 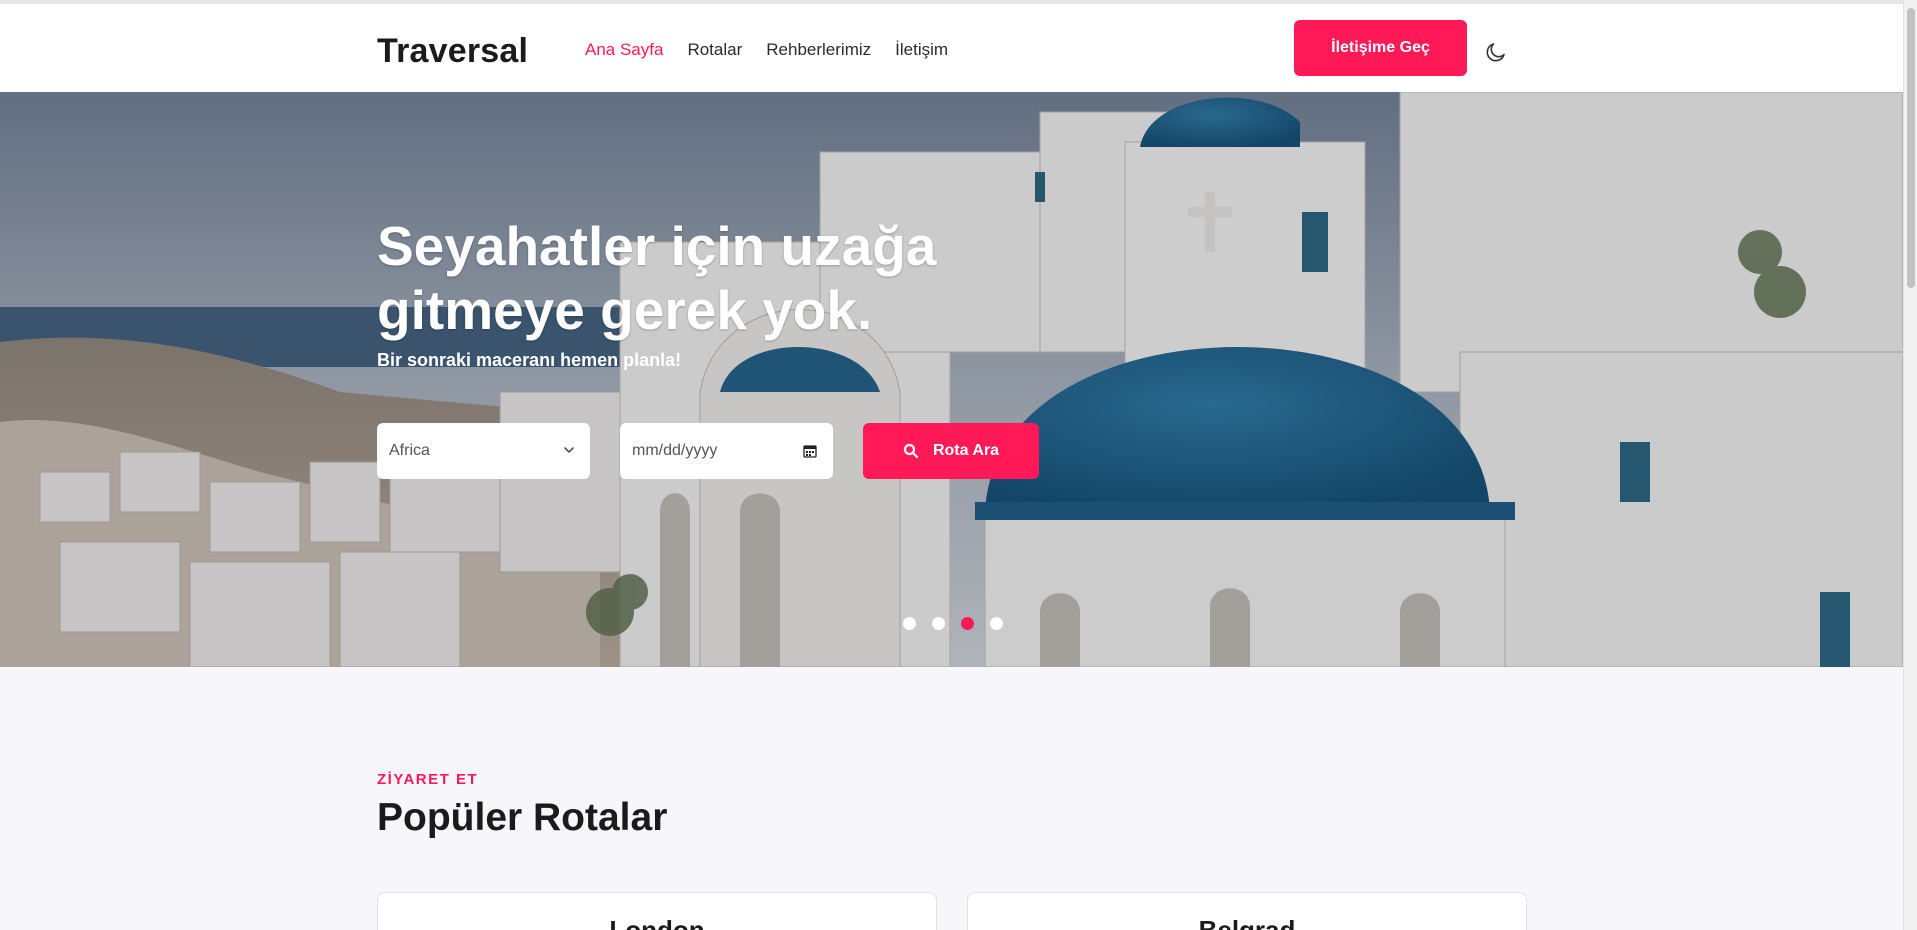 What do you see at coordinates (409, 450) in the screenshot?
I see `destination-select-value: Africa` at bounding box center [409, 450].